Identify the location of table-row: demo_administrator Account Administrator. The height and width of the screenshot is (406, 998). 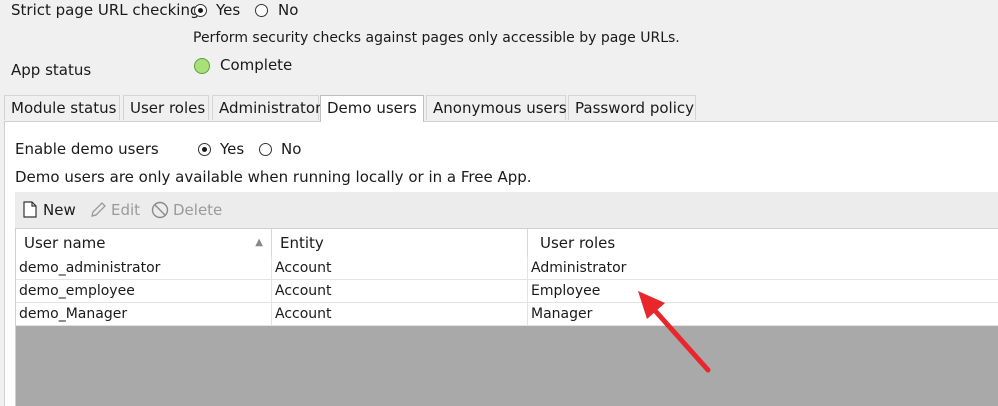
(507, 268).